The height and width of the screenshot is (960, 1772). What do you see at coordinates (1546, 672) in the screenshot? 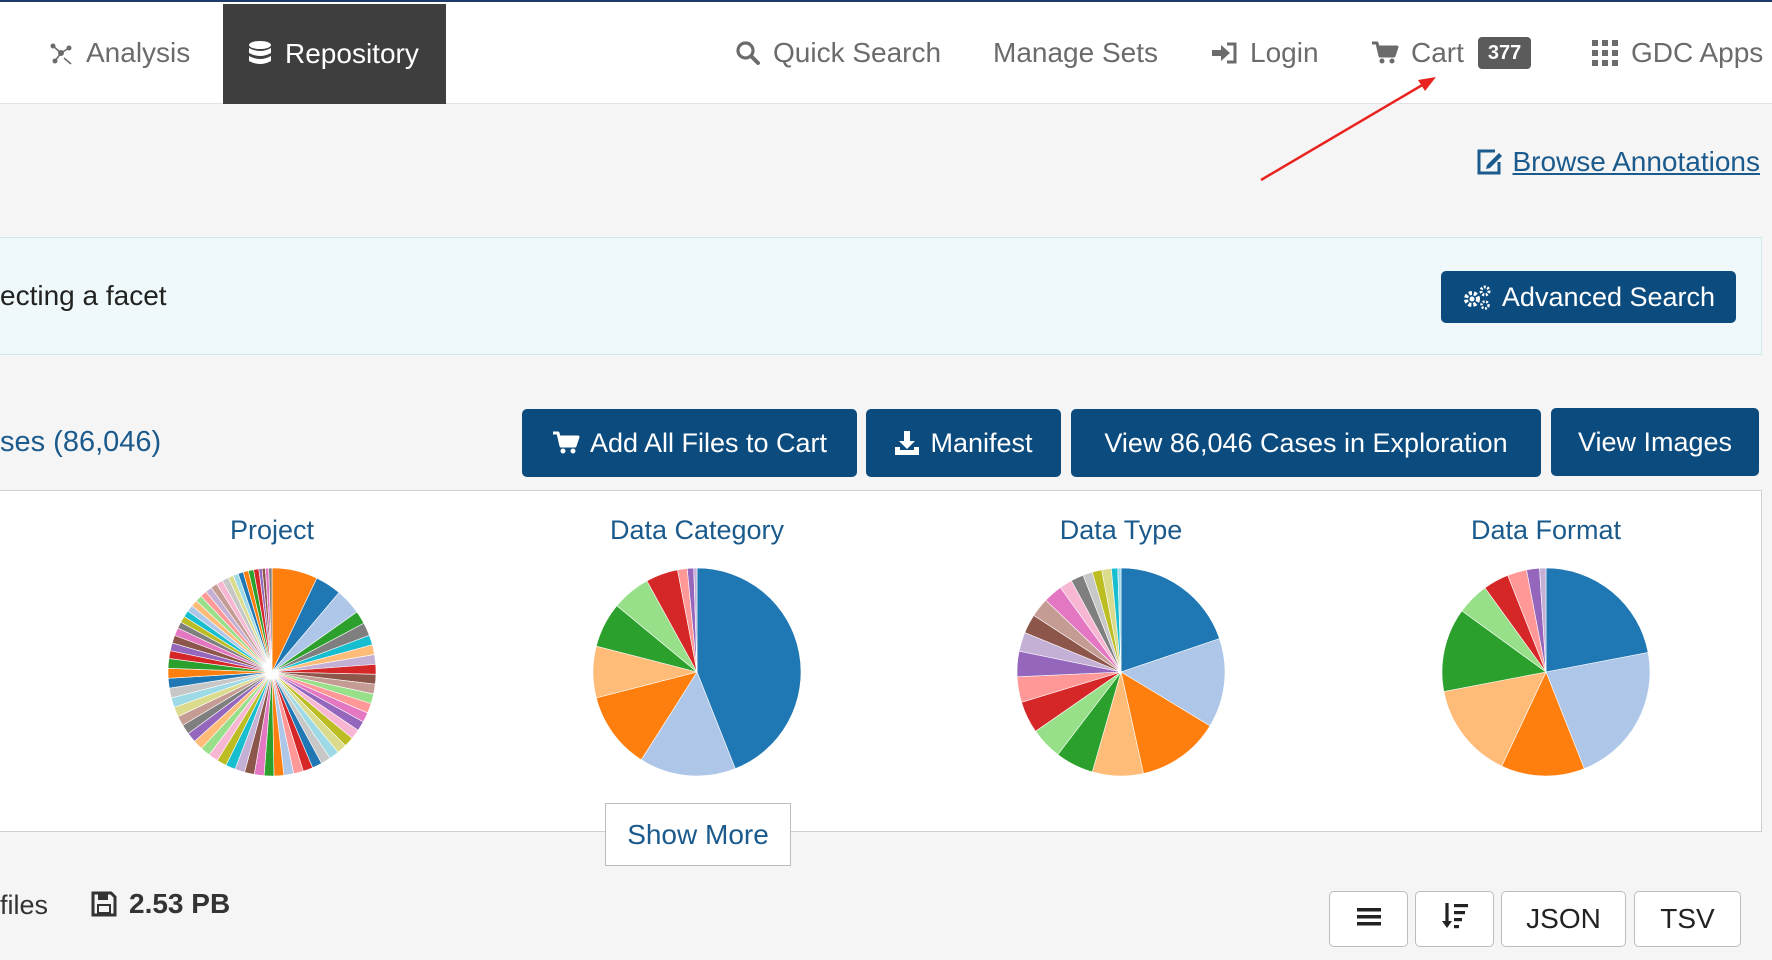
I see `data-format-pie-chart` at bounding box center [1546, 672].